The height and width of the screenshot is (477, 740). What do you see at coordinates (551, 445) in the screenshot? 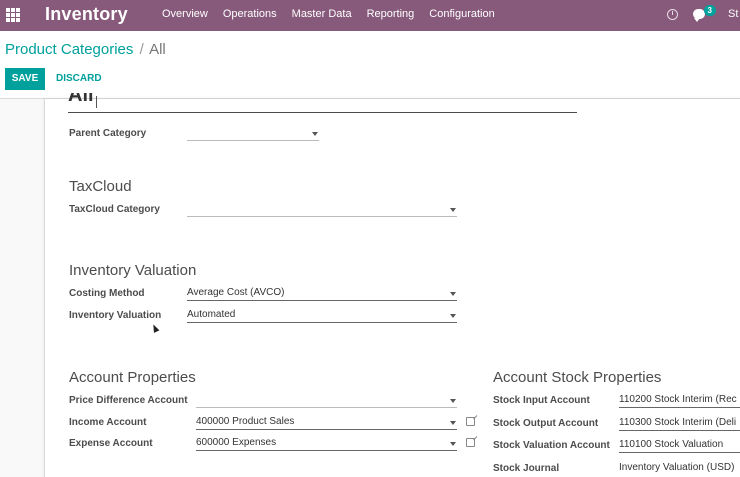
I see `stock-valuation-account-label: Stock Valuation Account` at bounding box center [551, 445].